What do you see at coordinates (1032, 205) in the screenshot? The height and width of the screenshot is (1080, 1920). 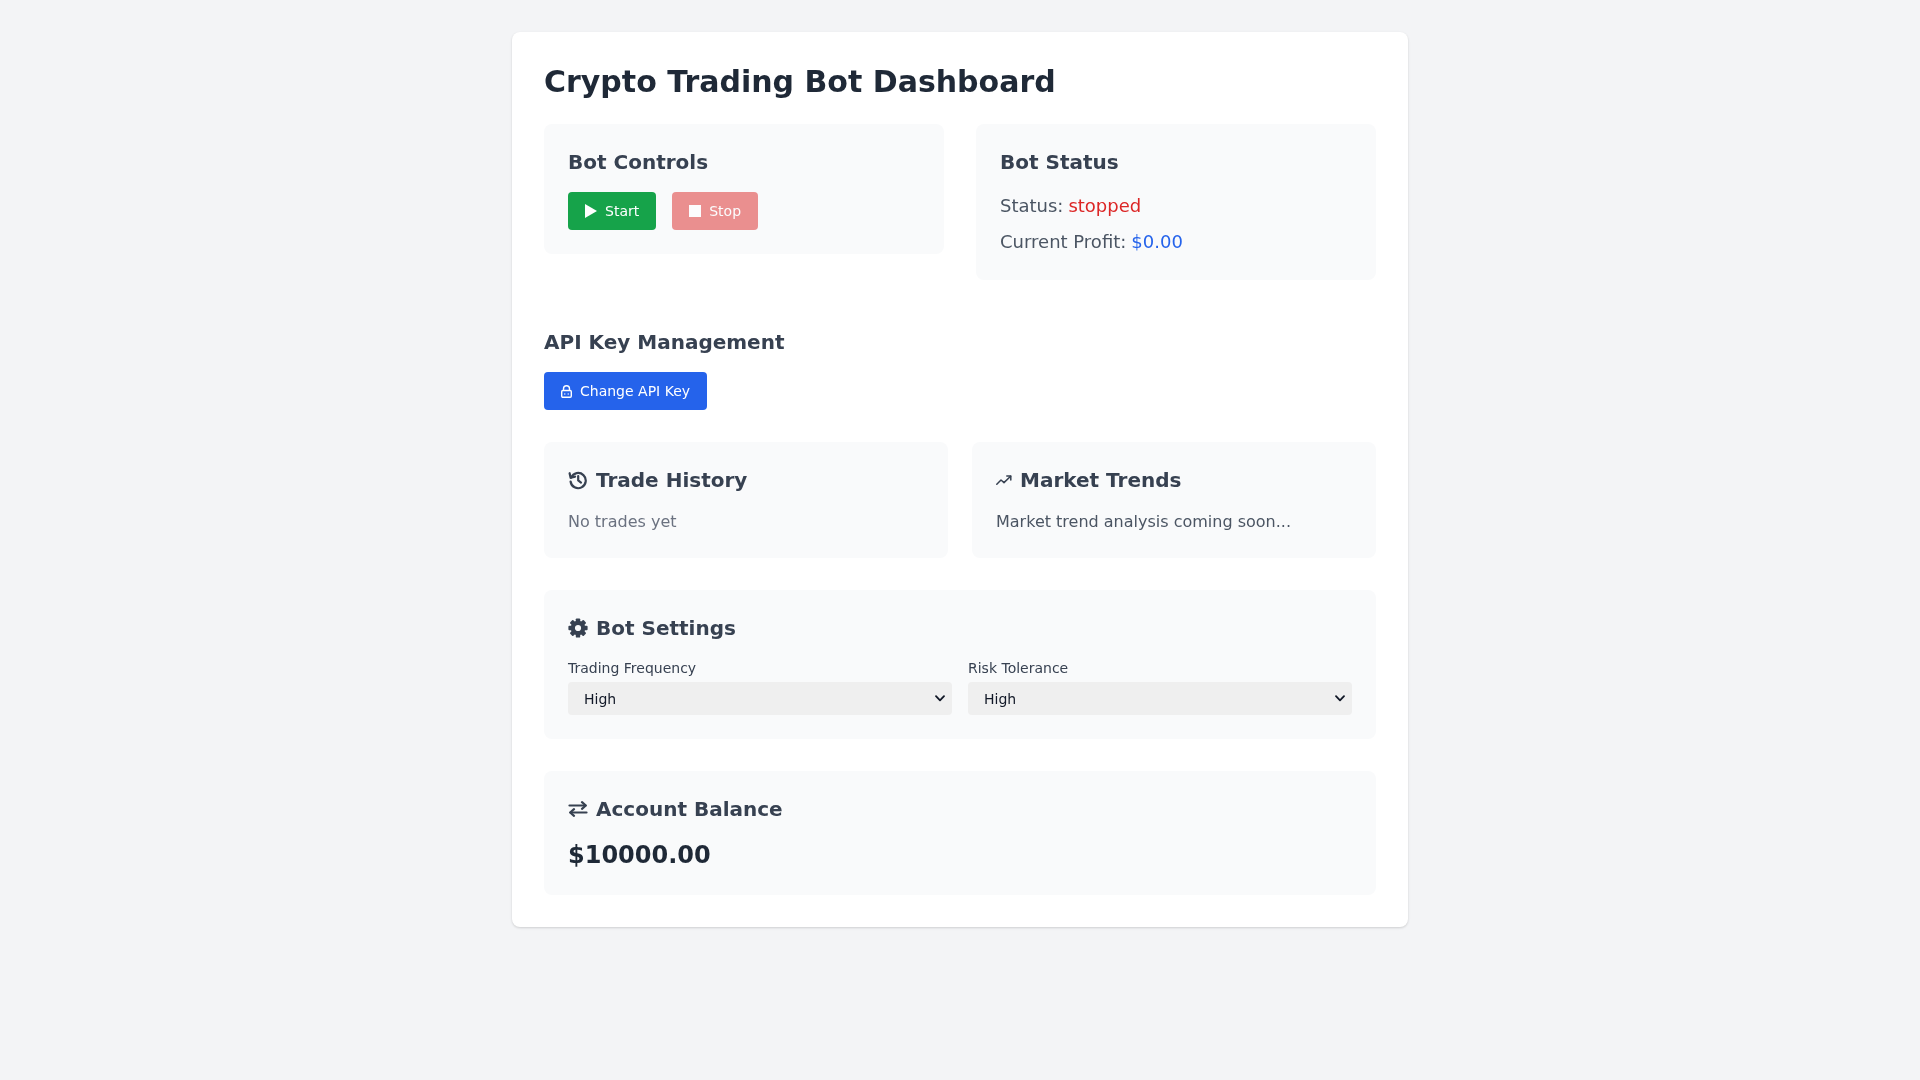 I see `status-label: Status:` at bounding box center [1032, 205].